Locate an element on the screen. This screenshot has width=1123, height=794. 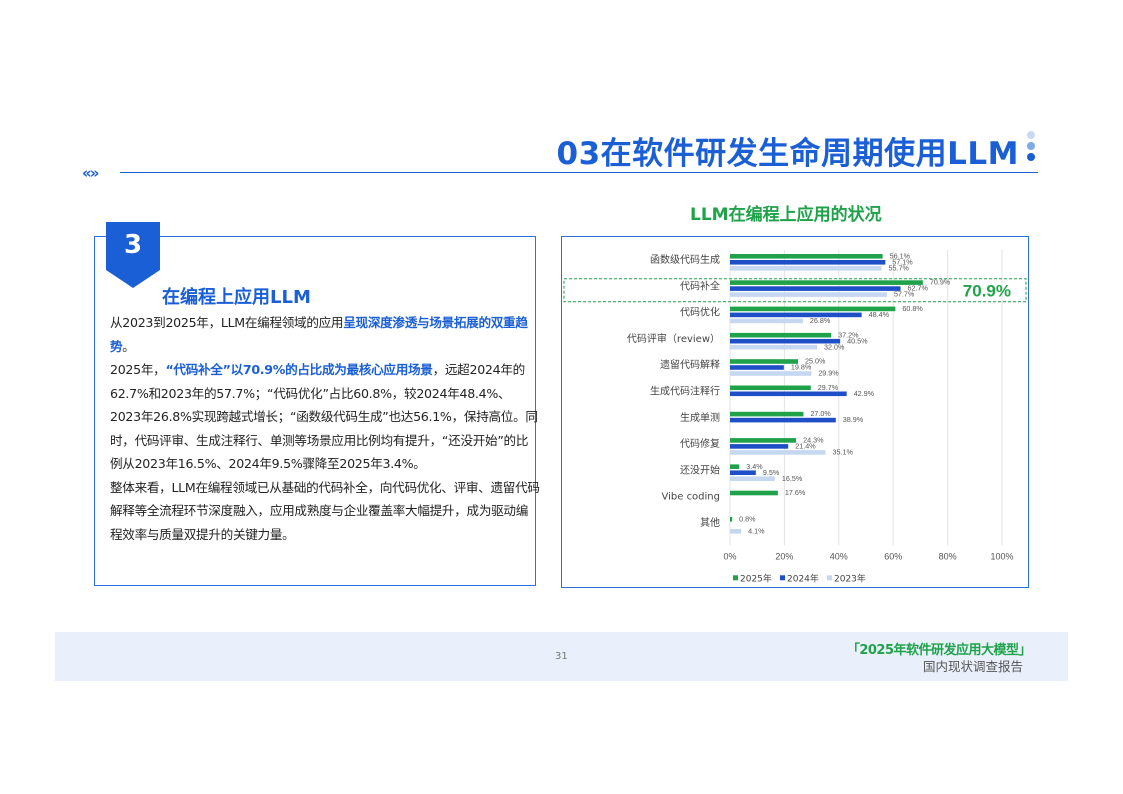
data-label: 16.5% is located at coordinates (792, 478).